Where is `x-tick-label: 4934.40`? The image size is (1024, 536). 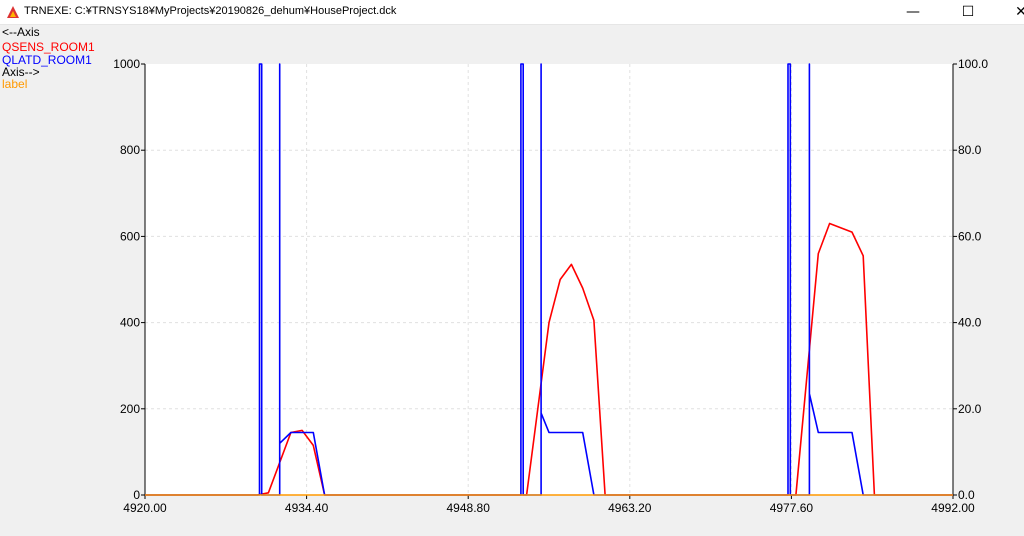 x-tick-label: 4934.40 is located at coordinates (307, 508).